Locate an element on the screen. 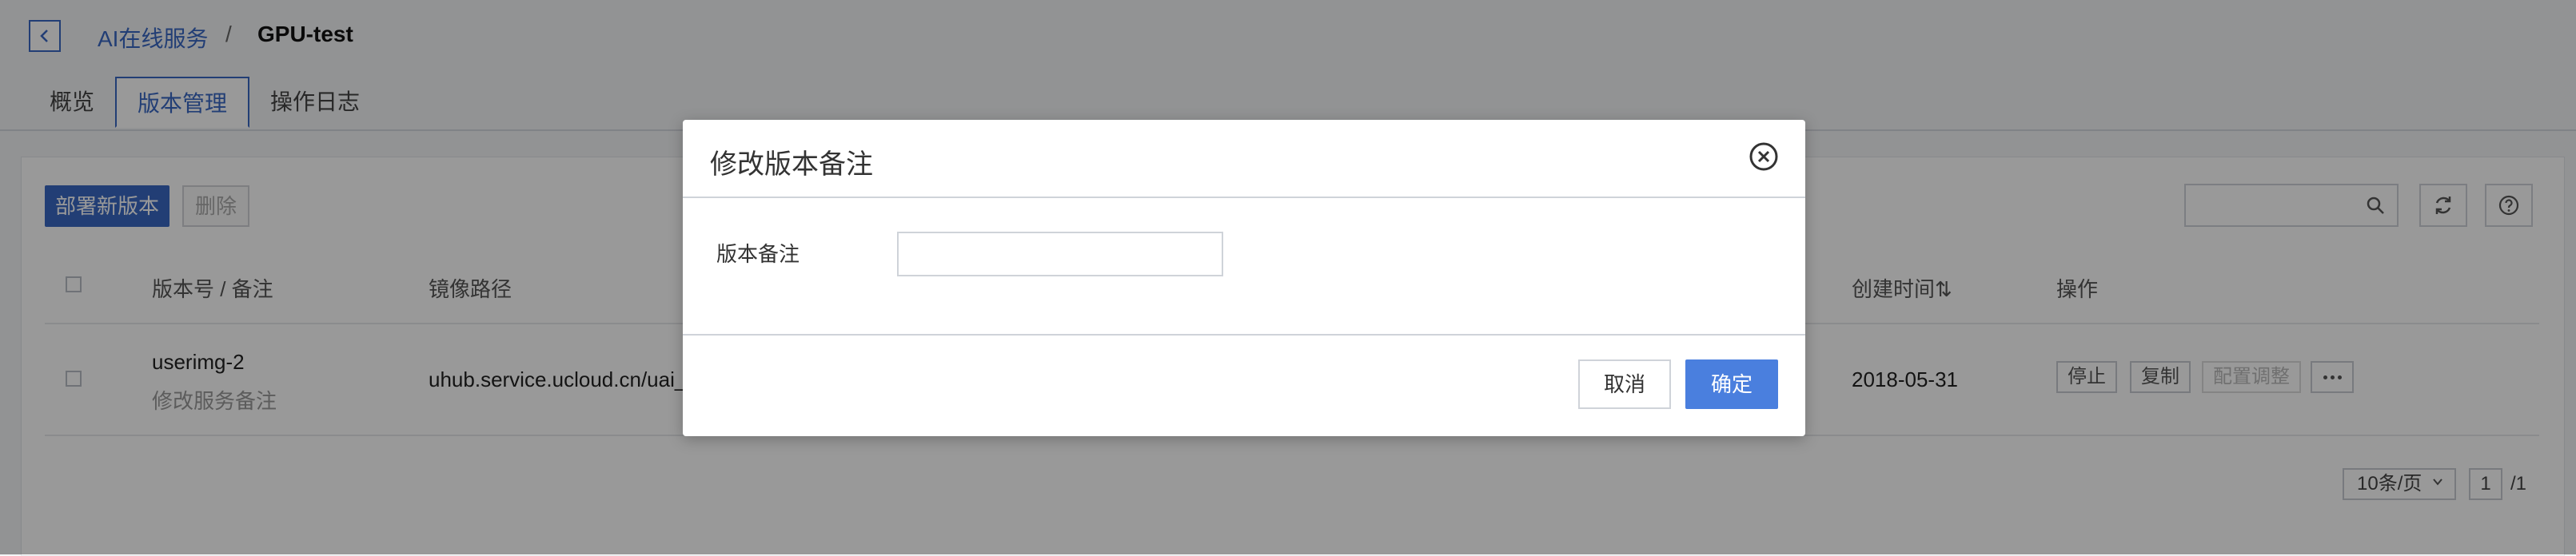 Image resolution: width=2576 pixels, height=556 pixels. remark-field is located at coordinates (1060, 254).